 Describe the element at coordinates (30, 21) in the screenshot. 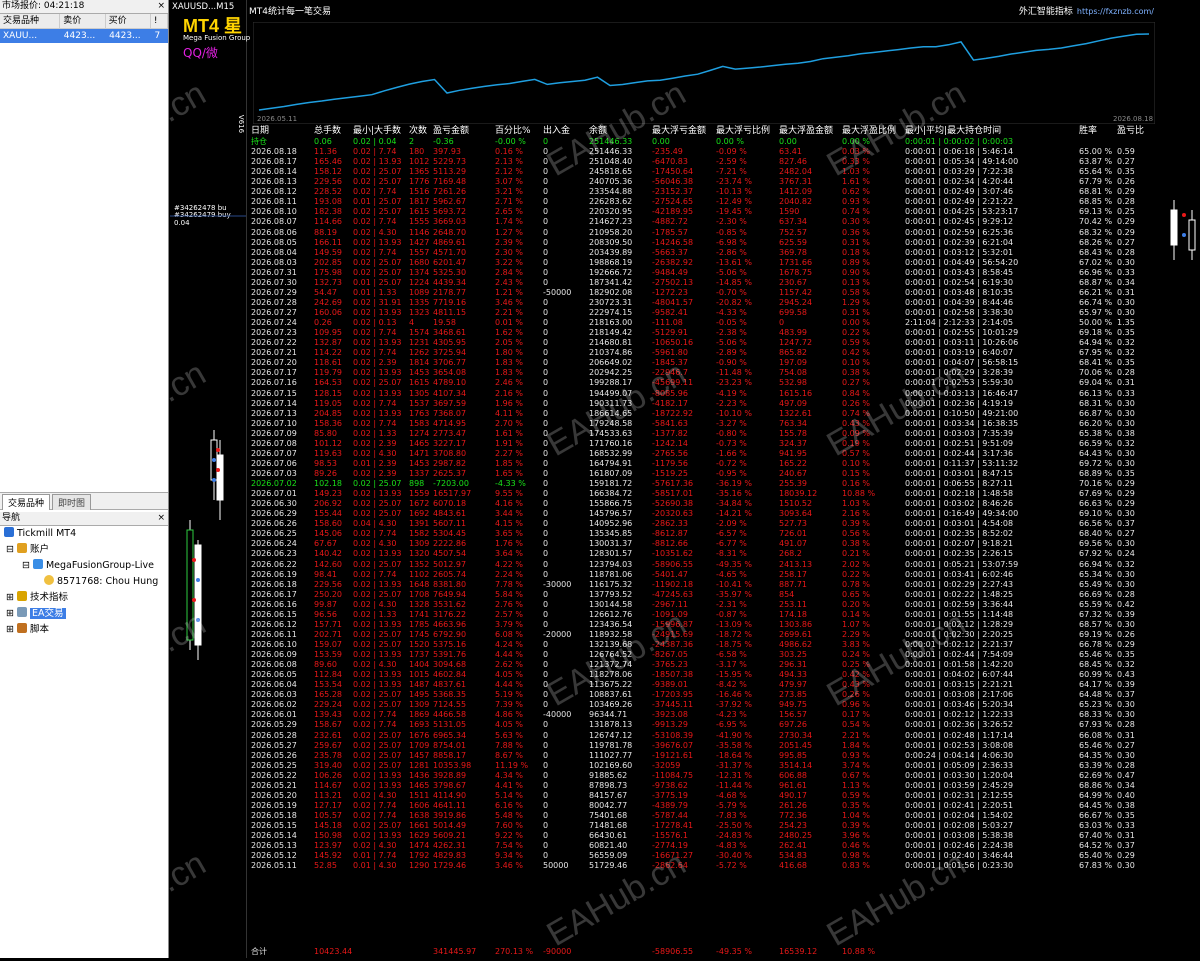

I see `col-symbol: 交易品种` at that location.